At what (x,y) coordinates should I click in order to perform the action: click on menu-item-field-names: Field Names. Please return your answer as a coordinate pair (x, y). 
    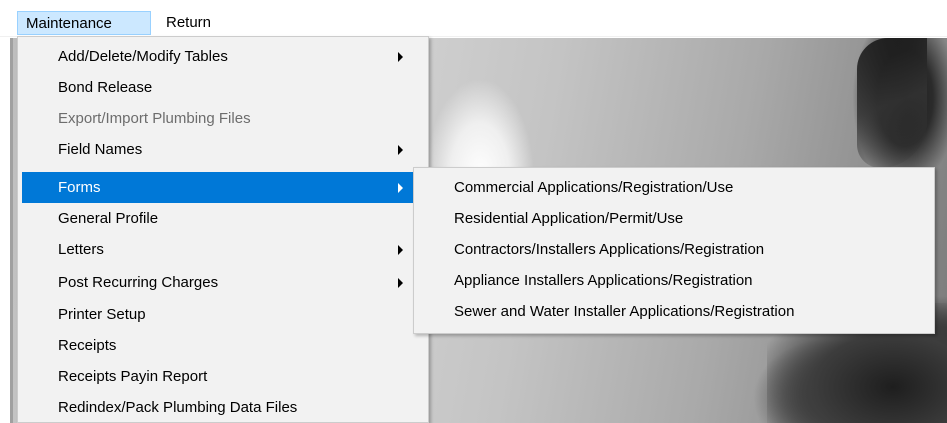
    Looking at the image, I should click on (223, 149).